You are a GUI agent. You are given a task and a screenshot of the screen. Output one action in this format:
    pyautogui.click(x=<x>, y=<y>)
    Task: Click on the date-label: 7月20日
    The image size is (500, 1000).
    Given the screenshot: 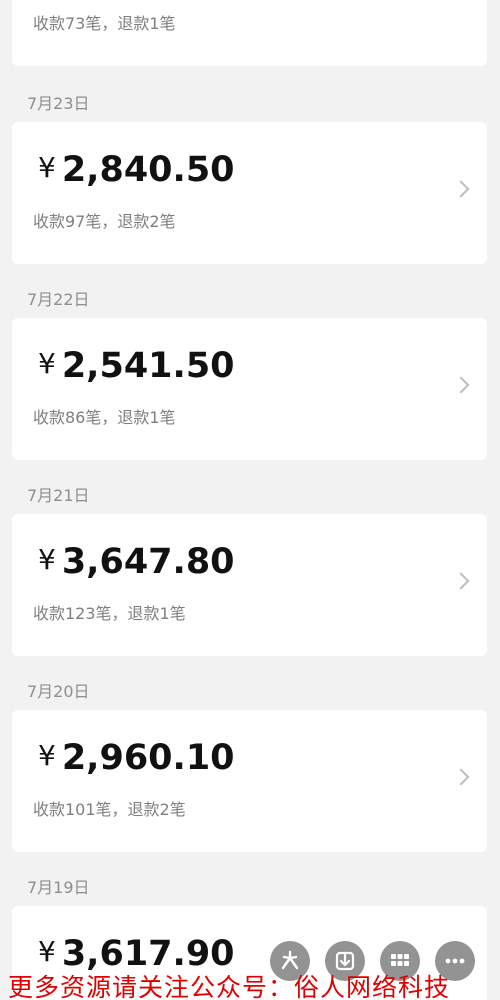 What is the action you would take?
    pyautogui.click(x=58, y=691)
    